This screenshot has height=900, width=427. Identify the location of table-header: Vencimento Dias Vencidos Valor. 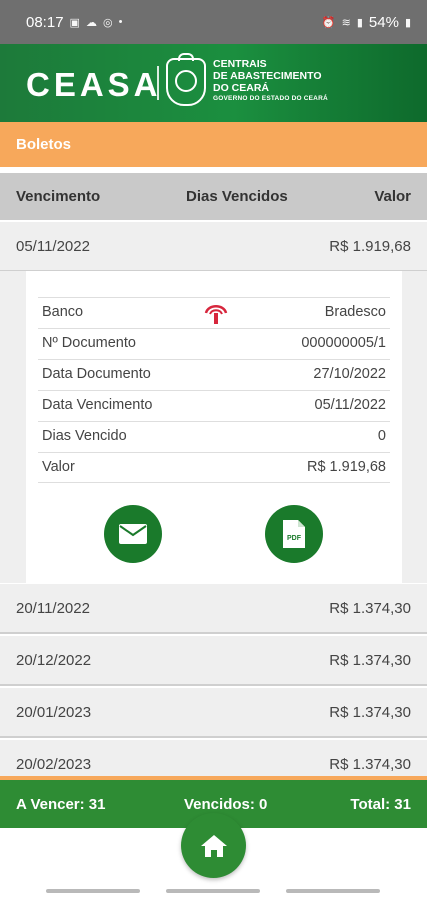
(213, 196).